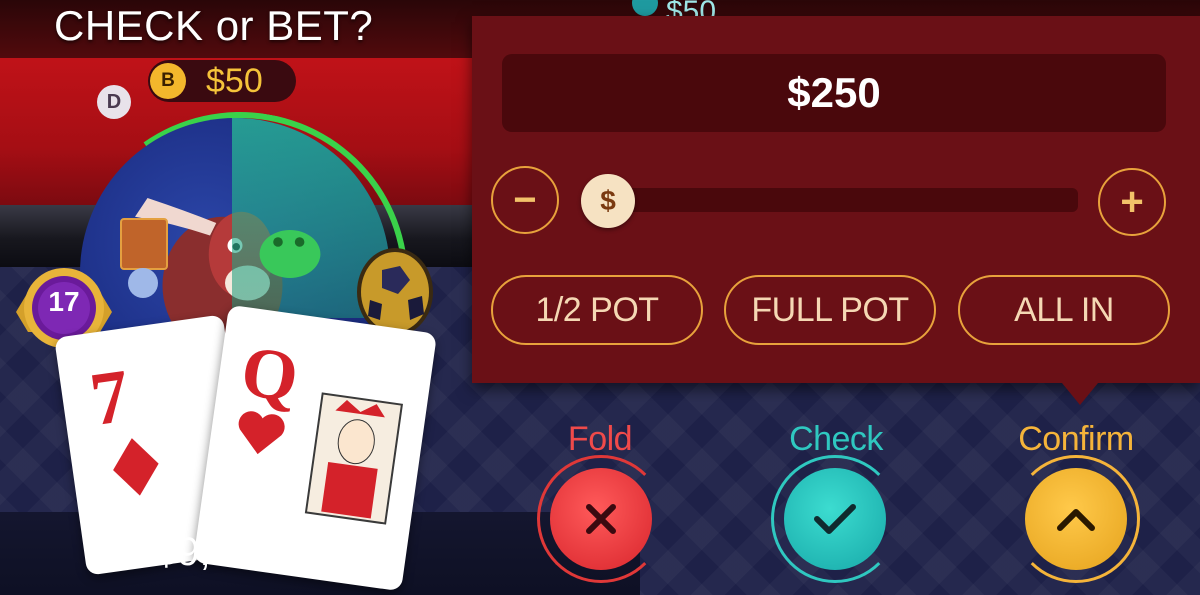 The height and width of the screenshot is (595, 1200). I want to click on plus-icon: +, so click(1132, 201).